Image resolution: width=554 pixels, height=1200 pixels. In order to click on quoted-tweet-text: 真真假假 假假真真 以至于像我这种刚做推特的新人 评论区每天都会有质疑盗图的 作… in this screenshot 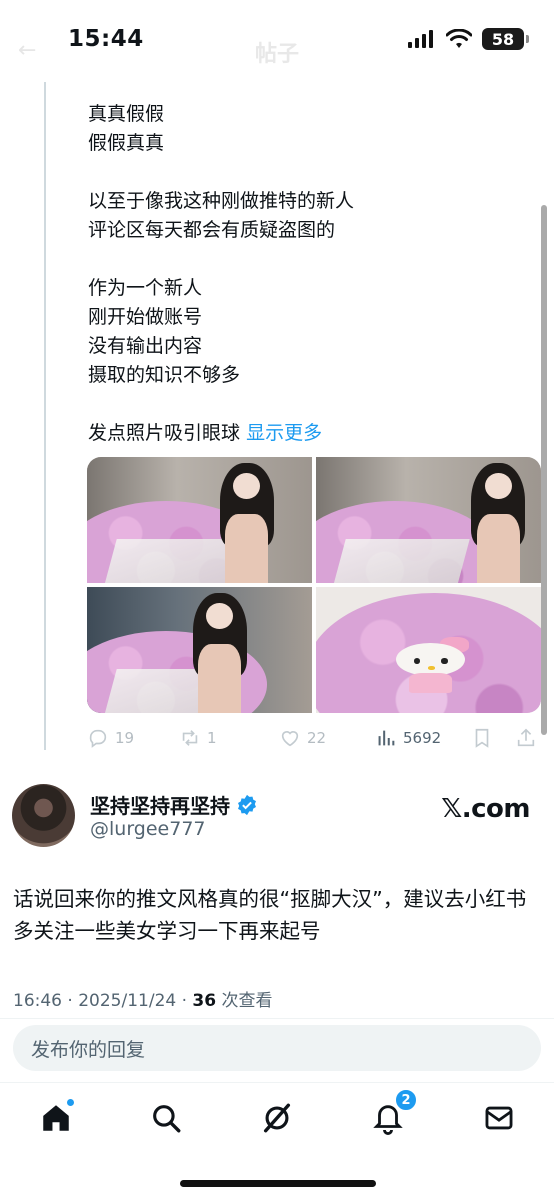, I will do `click(221, 274)`.